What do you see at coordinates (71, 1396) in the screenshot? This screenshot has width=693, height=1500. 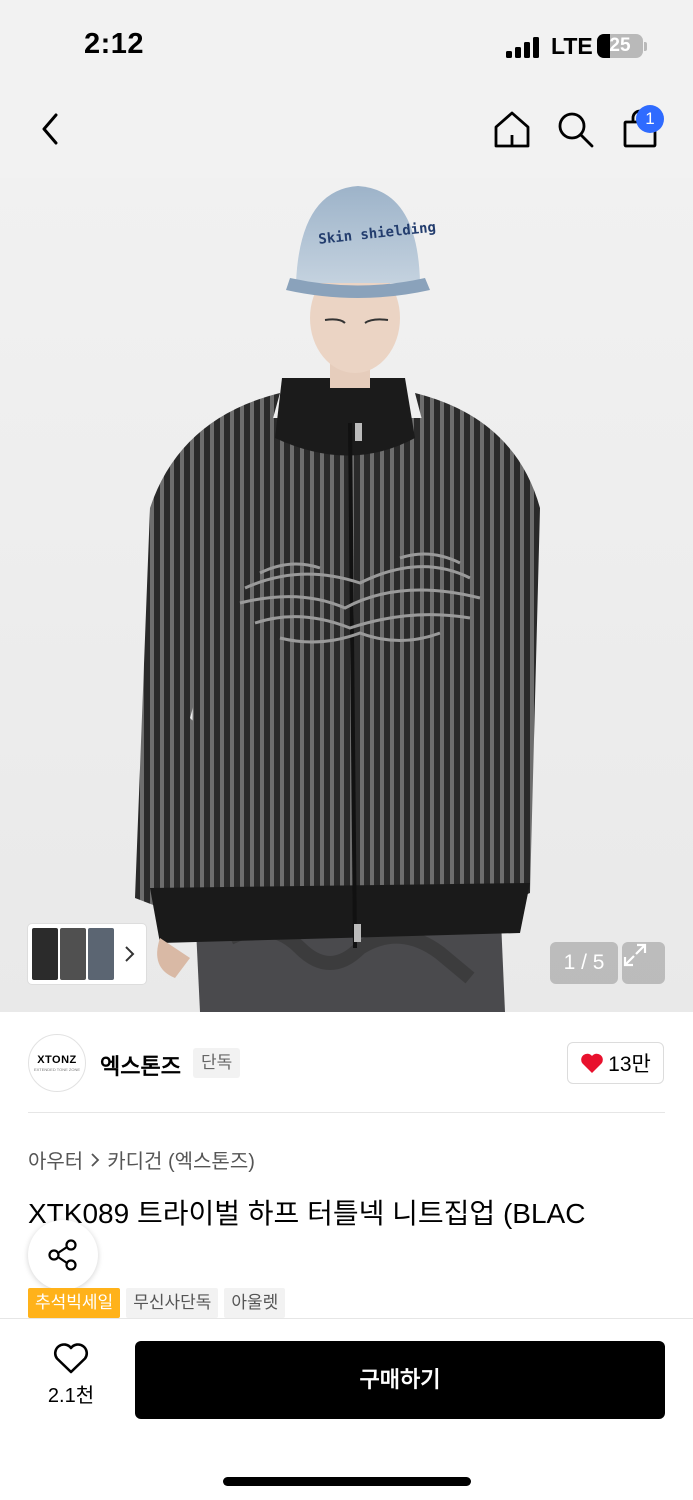 I see `wishlist-count: 2.1천` at bounding box center [71, 1396].